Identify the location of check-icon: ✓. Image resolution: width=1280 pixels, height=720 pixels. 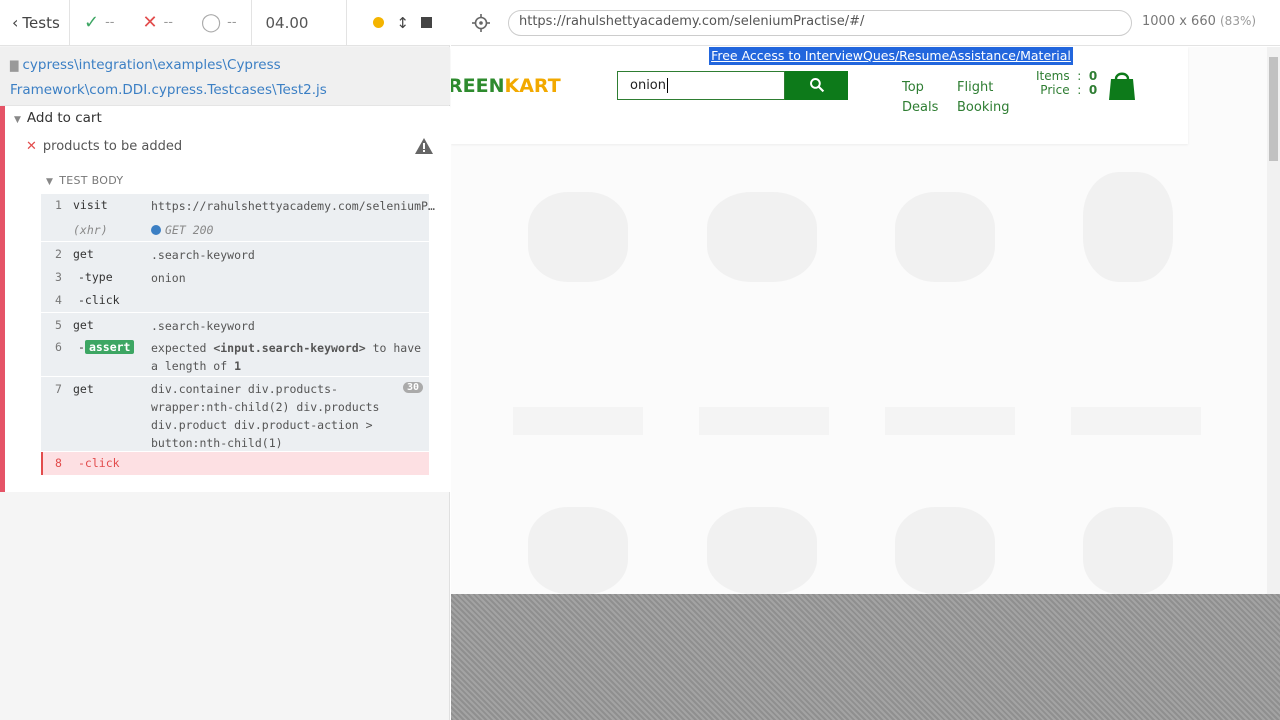
(92, 22).